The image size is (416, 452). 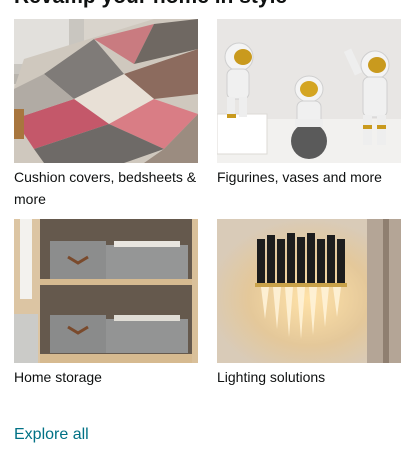 What do you see at coordinates (106, 91) in the screenshot?
I see `rug-image` at bounding box center [106, 91].